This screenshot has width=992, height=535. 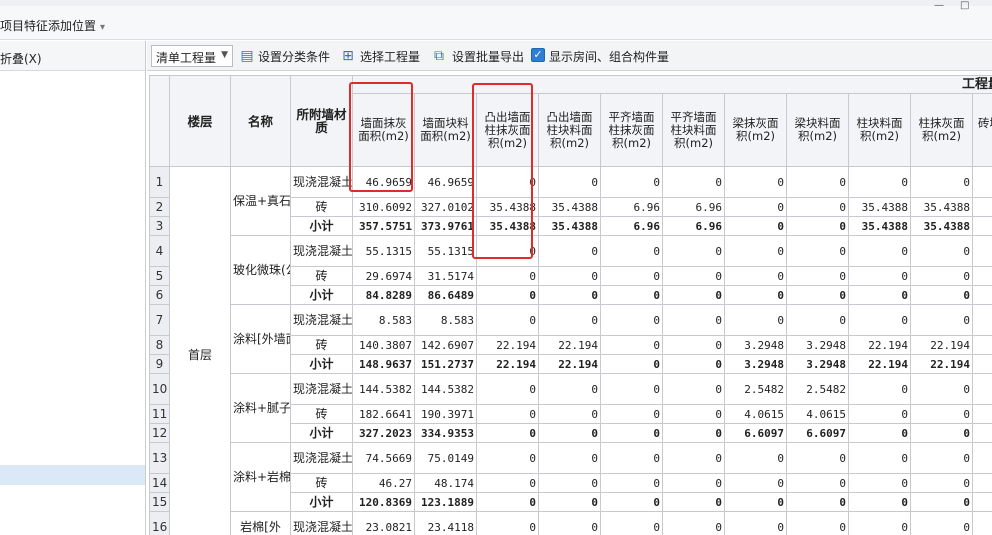 I want to click on value-cell: 46.9659, so click(x=445, y=182).